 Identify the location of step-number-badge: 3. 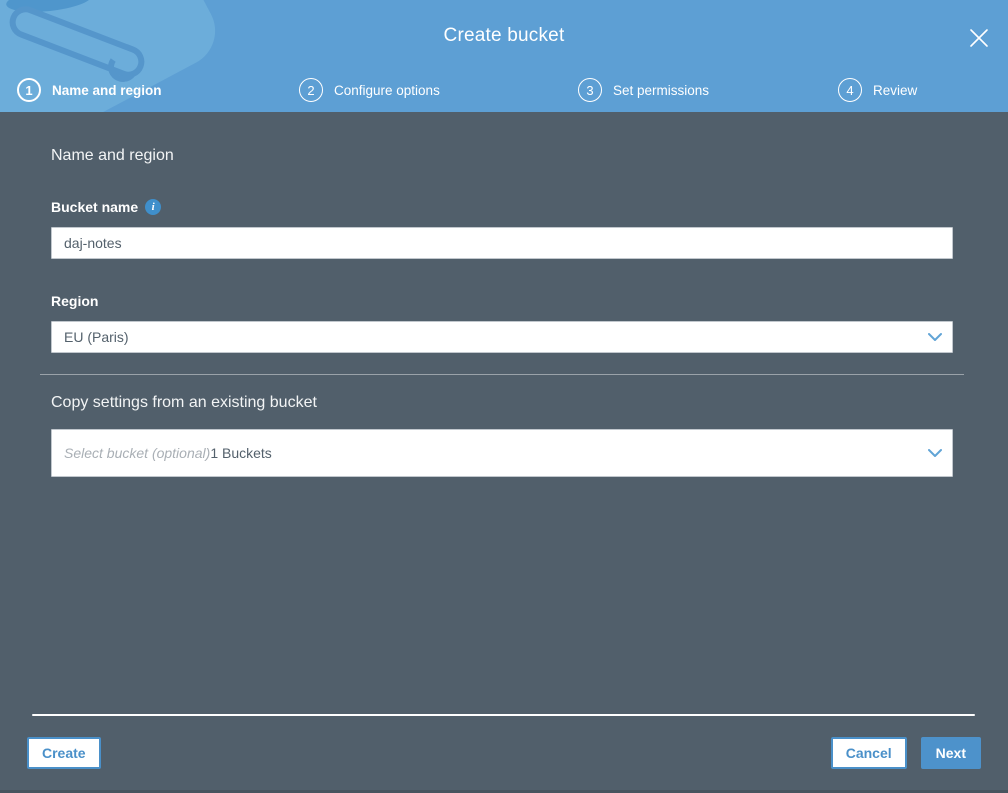
(590, 90).